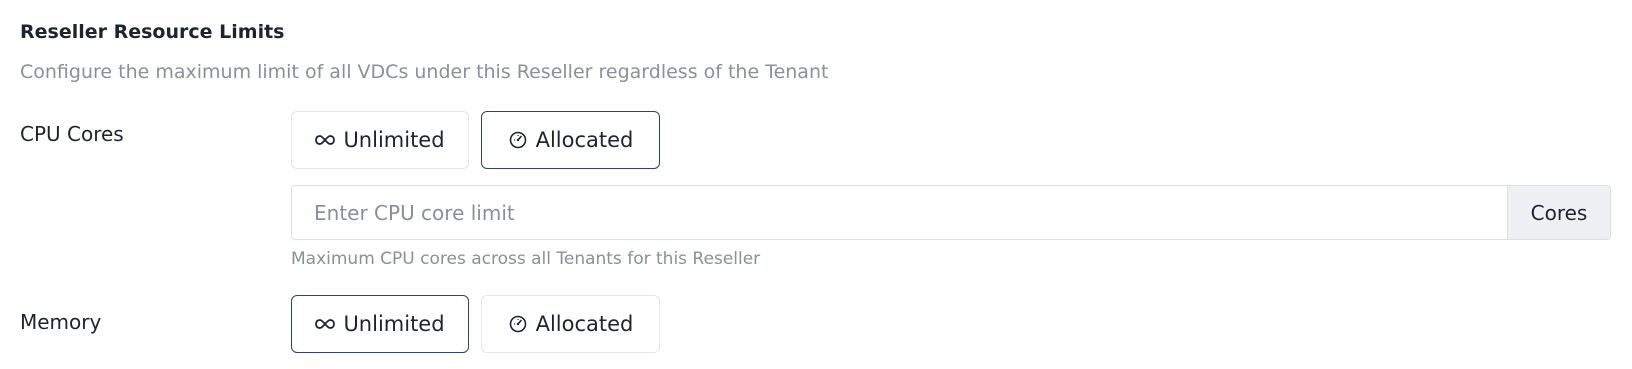  Describe the element at coordinates (899, 212) in the screenshot. I see `cpu-core-limit-input` at that location.